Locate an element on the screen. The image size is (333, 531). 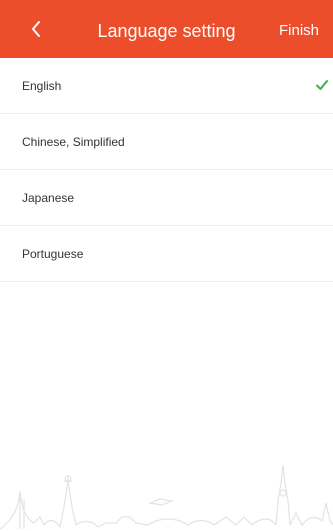
page-title: Language setting is located at coordinates (166, 31).